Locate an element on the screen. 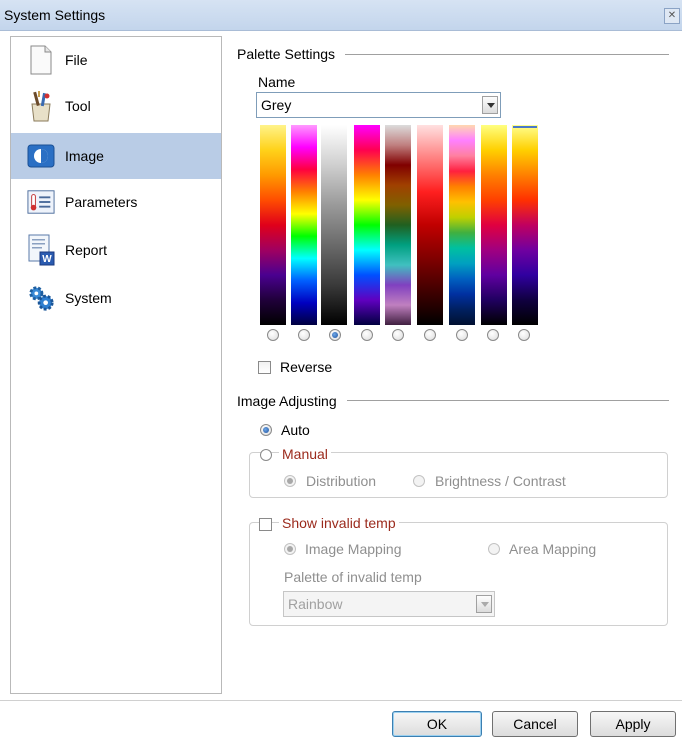 This screenshot has height=743, width=682. sidebar-item-label: Parameters is located at coordinates (101, 202).